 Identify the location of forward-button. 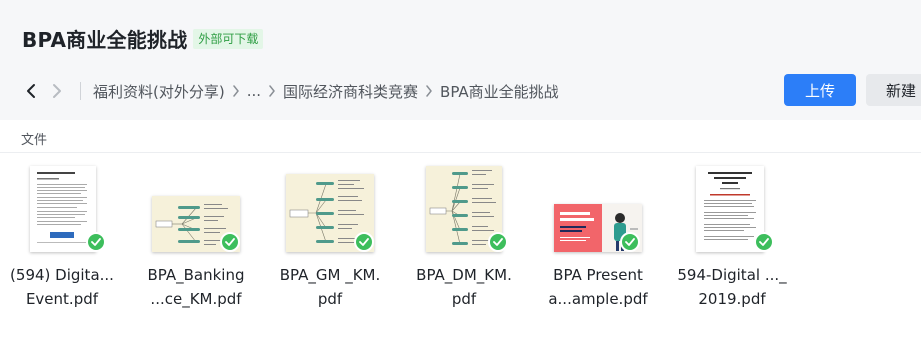
(57, 91).